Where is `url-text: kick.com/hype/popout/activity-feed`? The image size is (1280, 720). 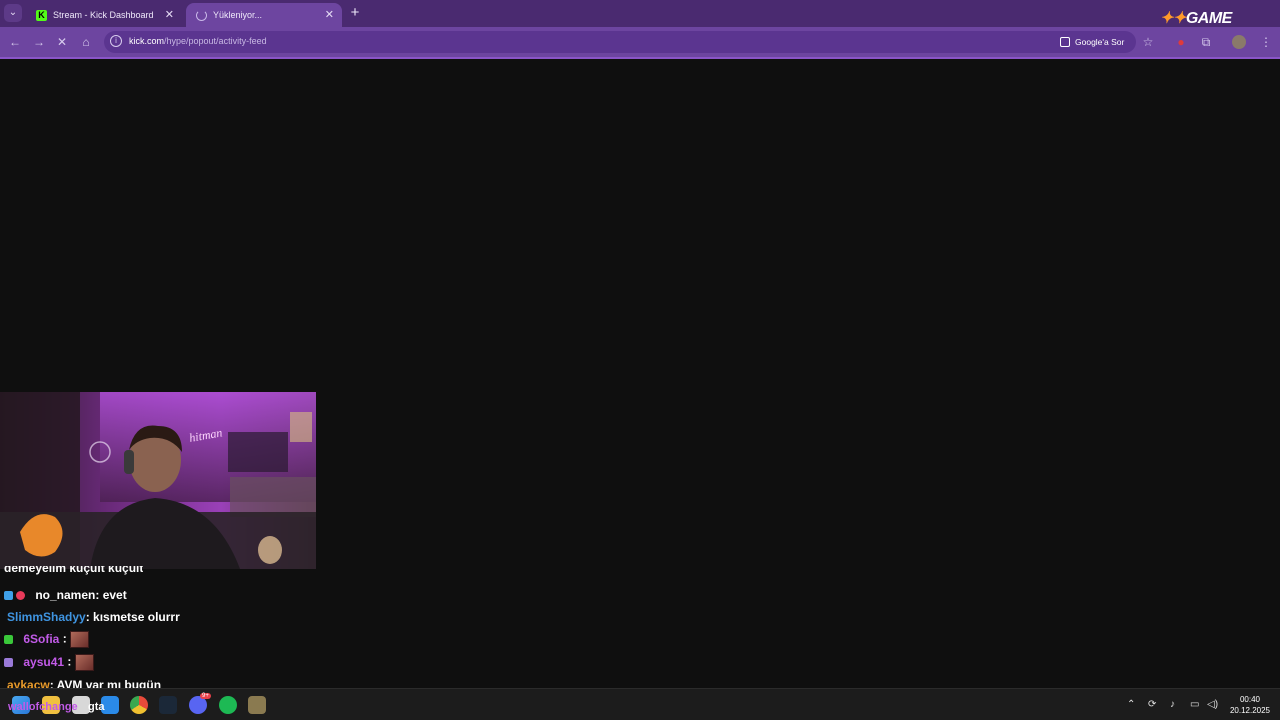
url-text: kick.com/hype/popout/activity-feed is located at coordinates (198, 41).